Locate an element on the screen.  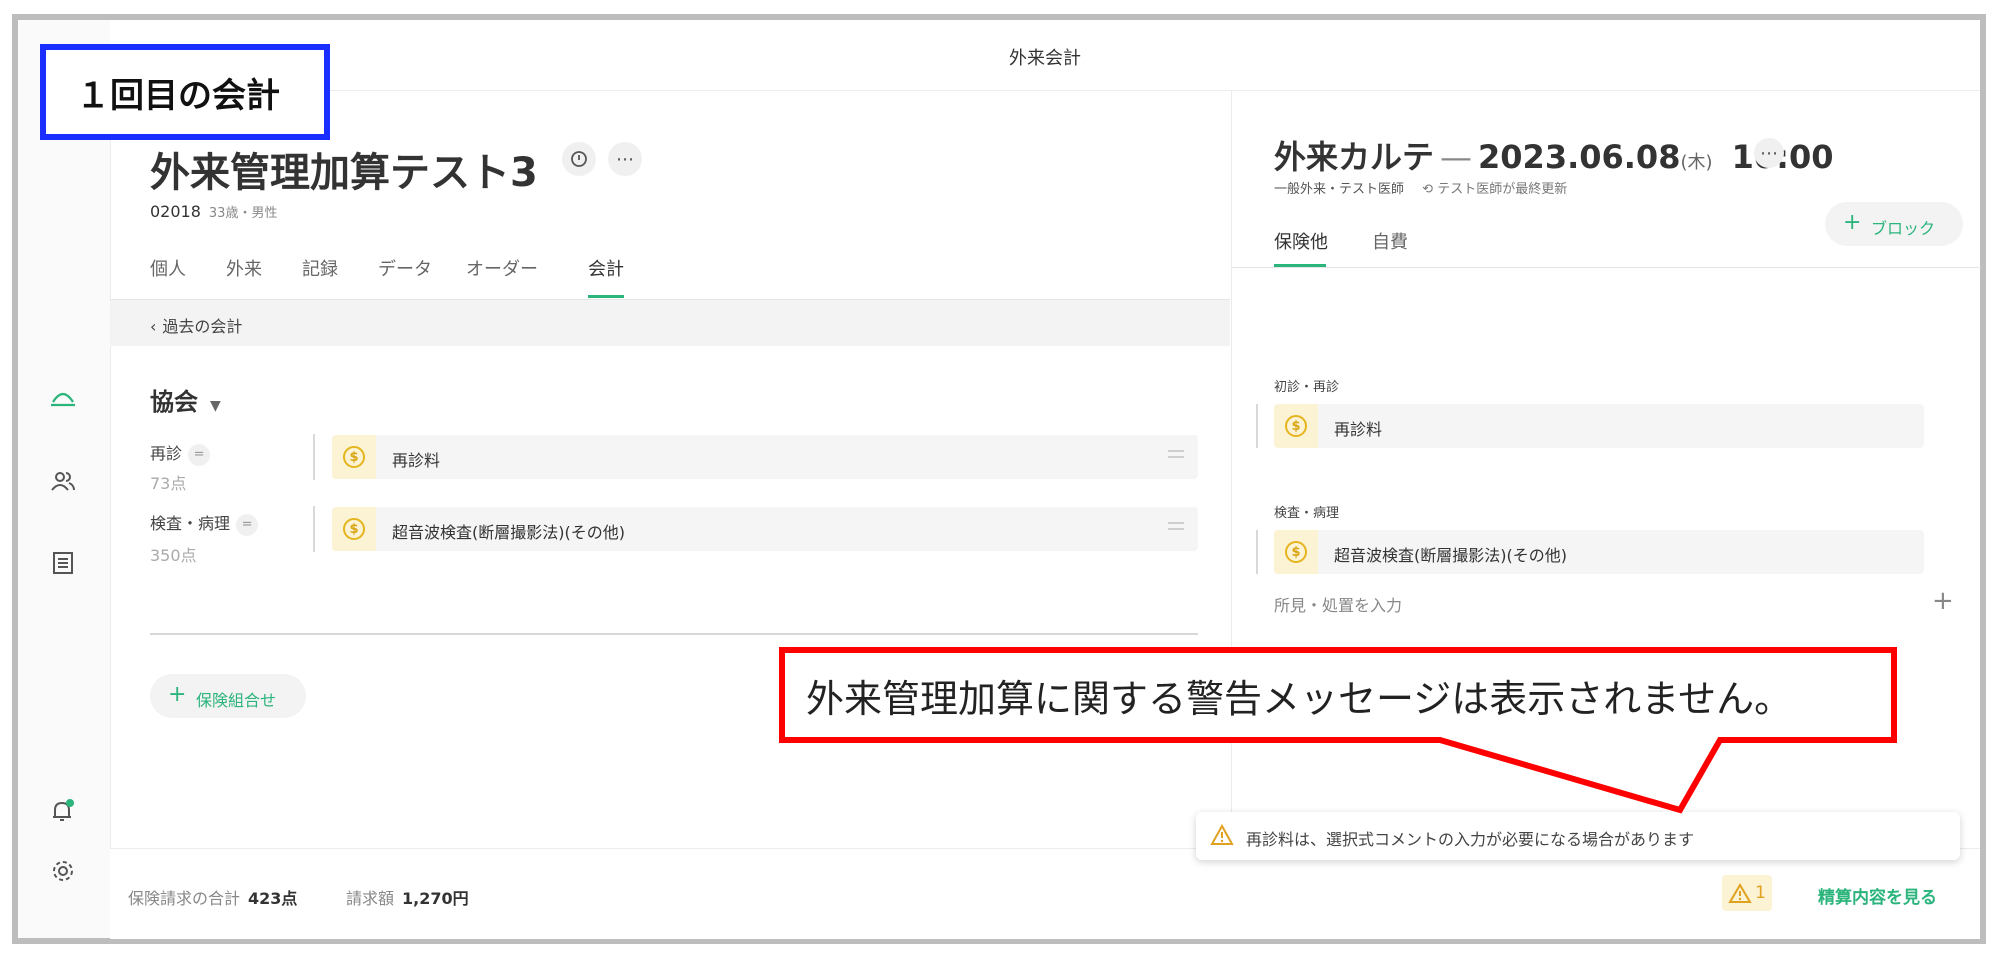
karte-more-icon: ⋯ is located at coordinates (1769, 153).